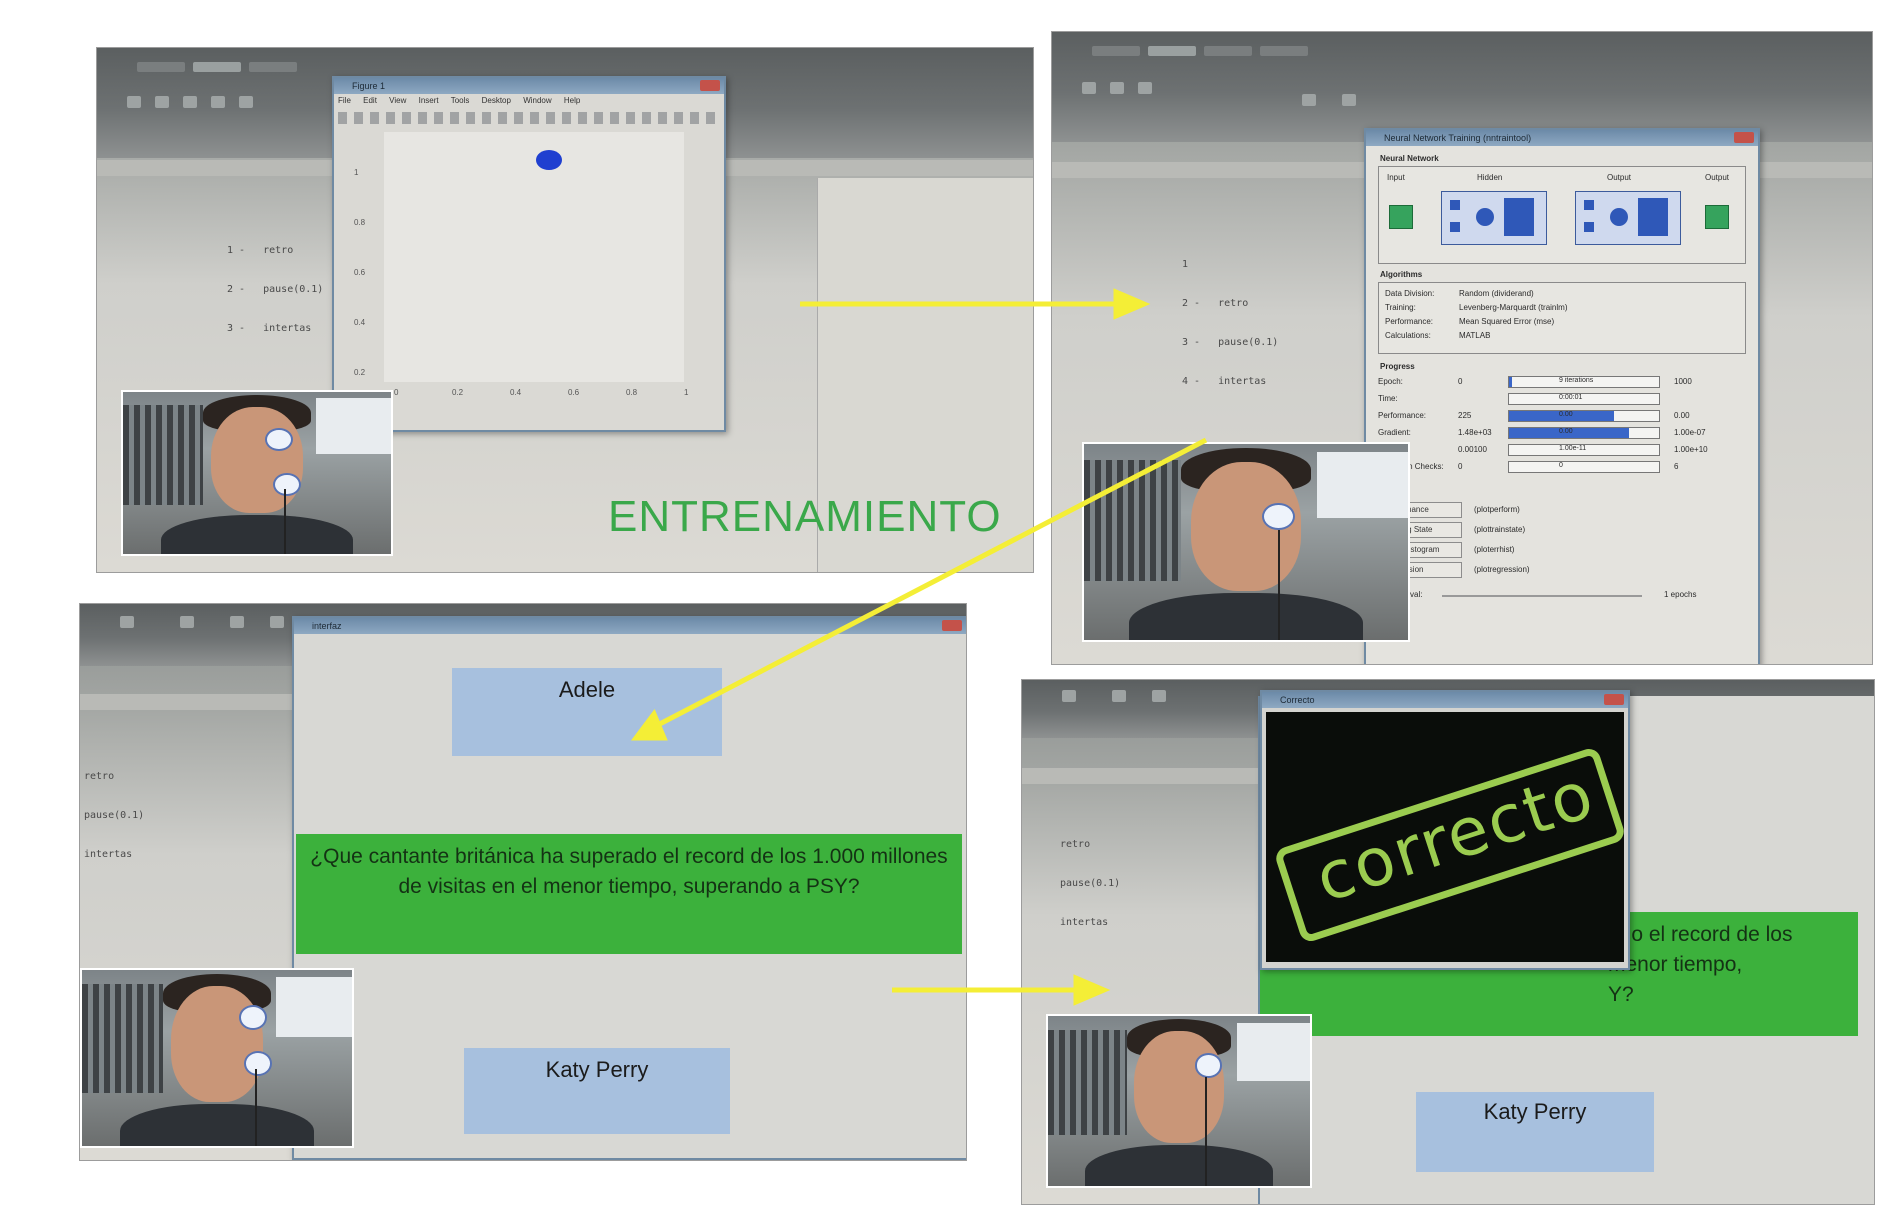 The width and height of the screenshot is (1898, 1230). What do you see at coordinates (1400, 307) in the screenshot?
I see `algo-label: Training:` at bounding box center [1400, 307].